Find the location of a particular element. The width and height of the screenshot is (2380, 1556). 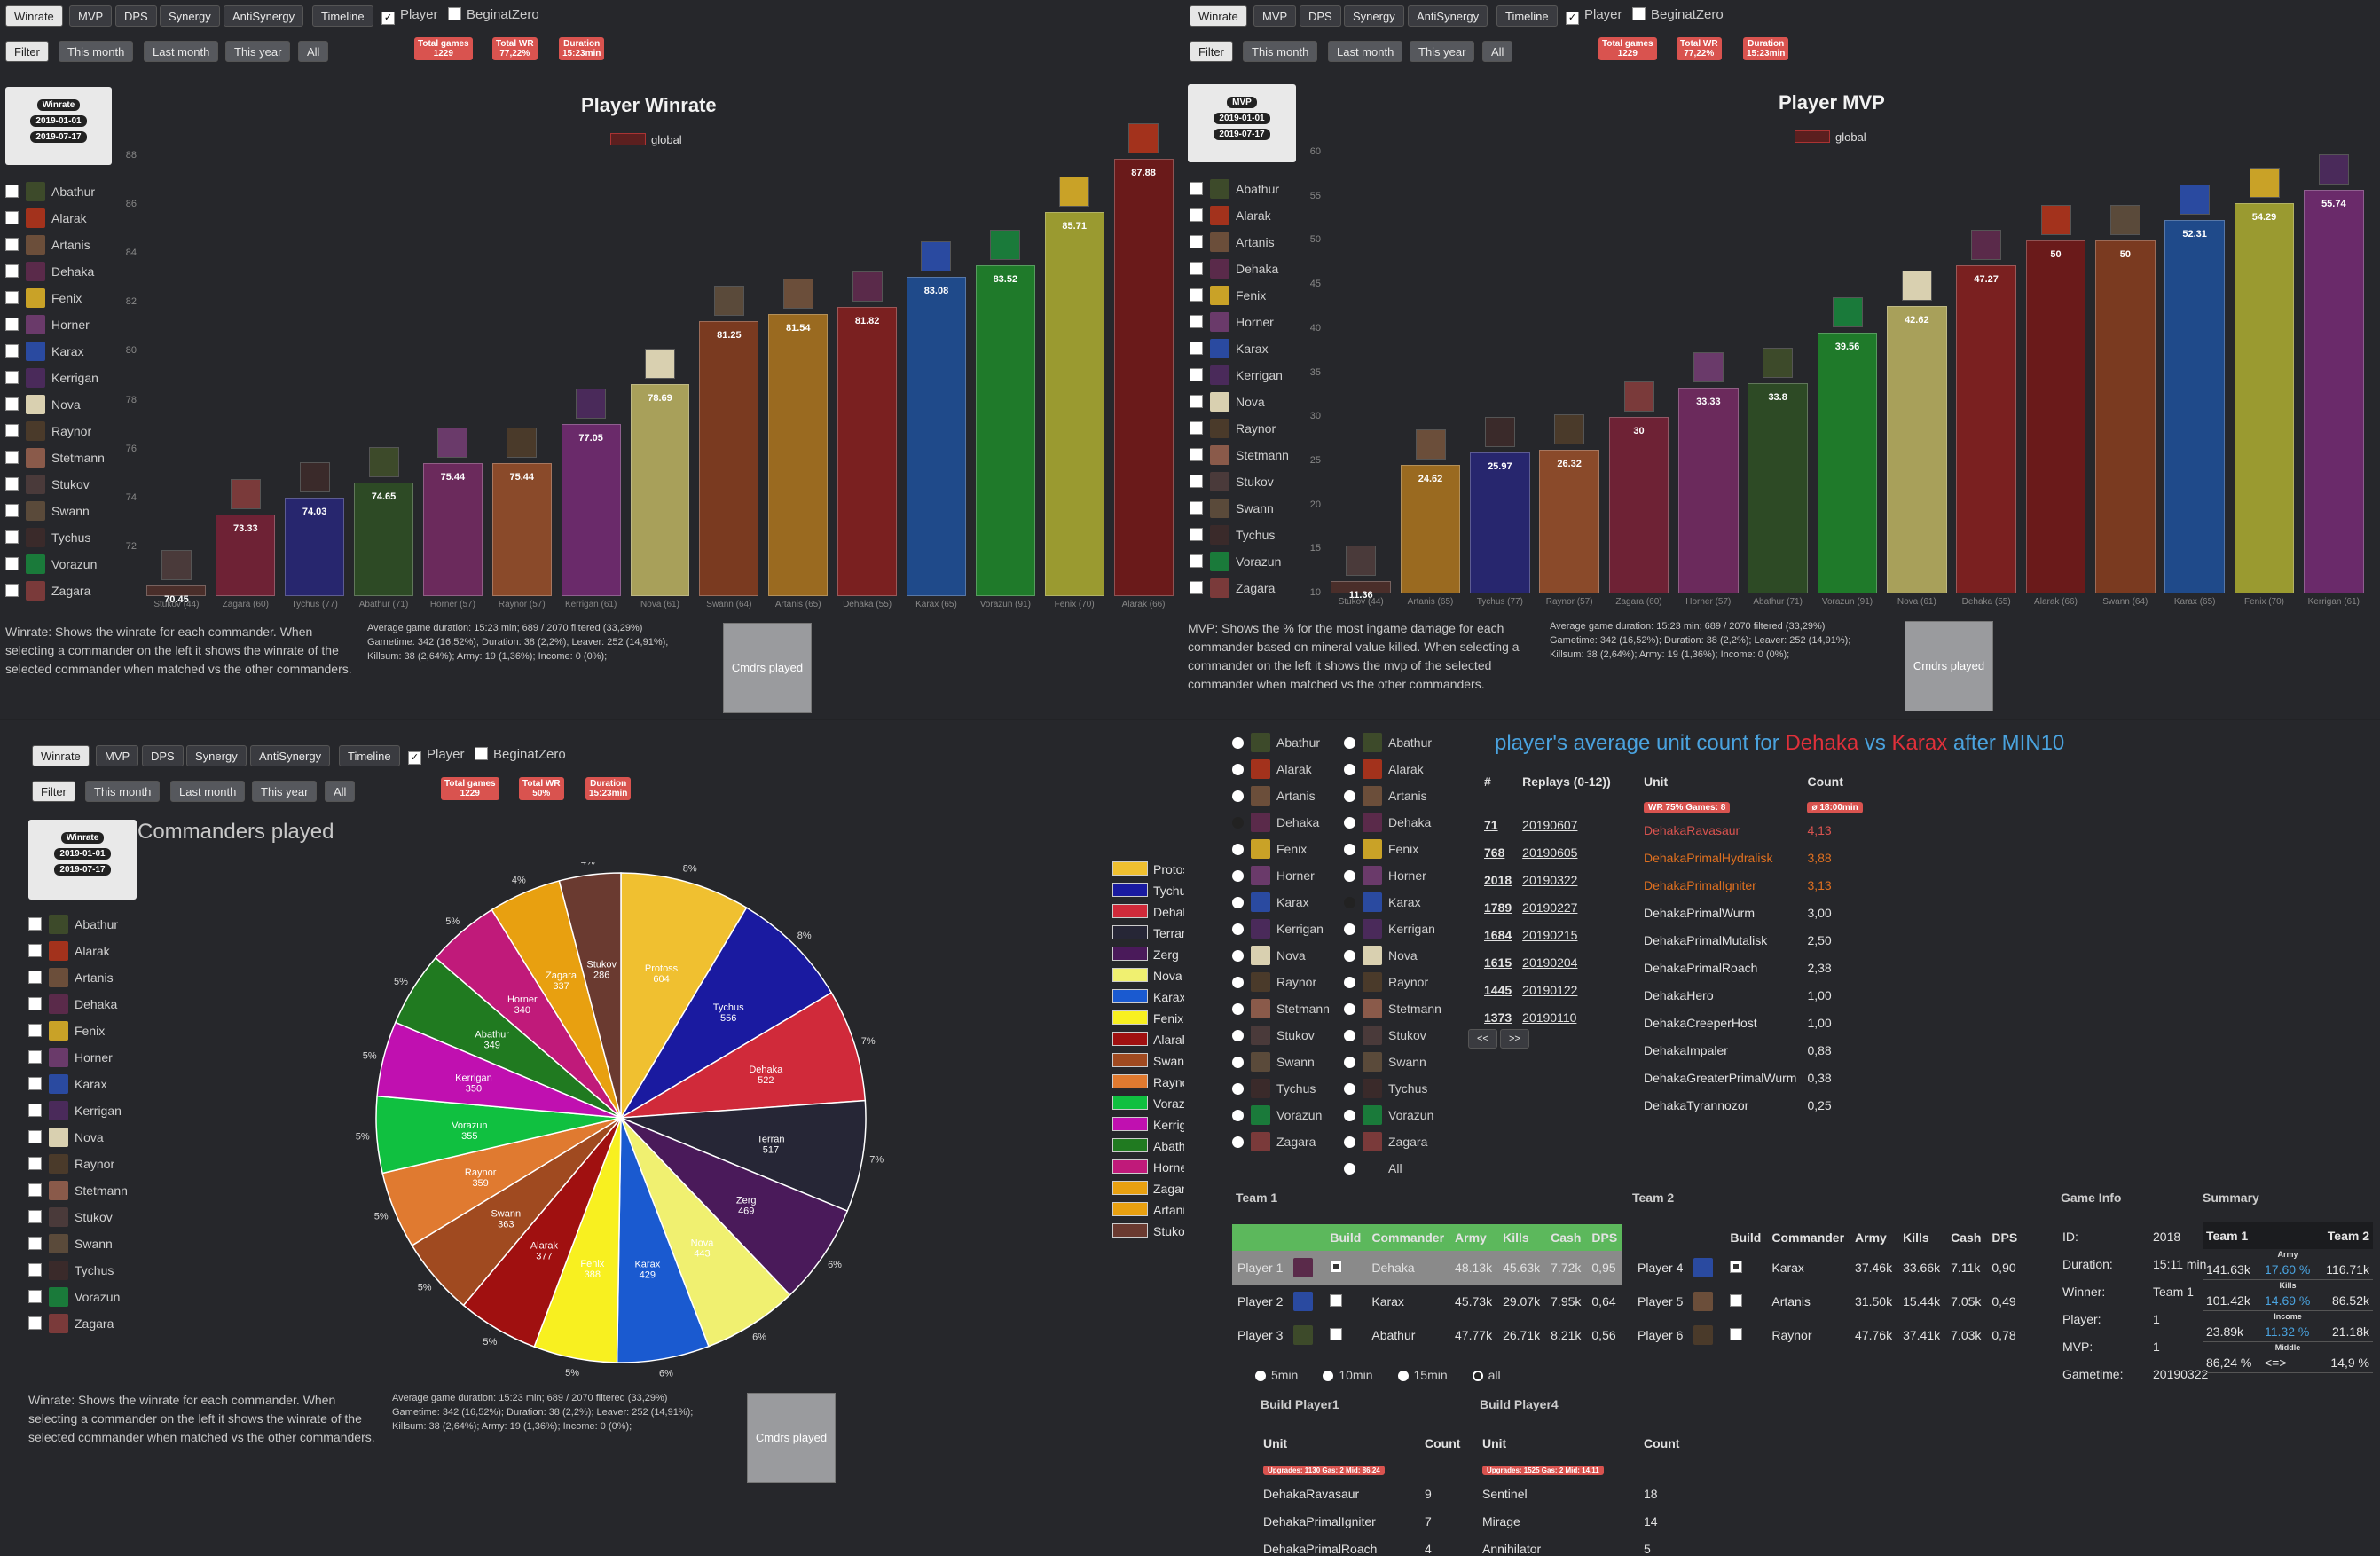

replay-id-link: 1373 is located at coordinates (1498, 1017).